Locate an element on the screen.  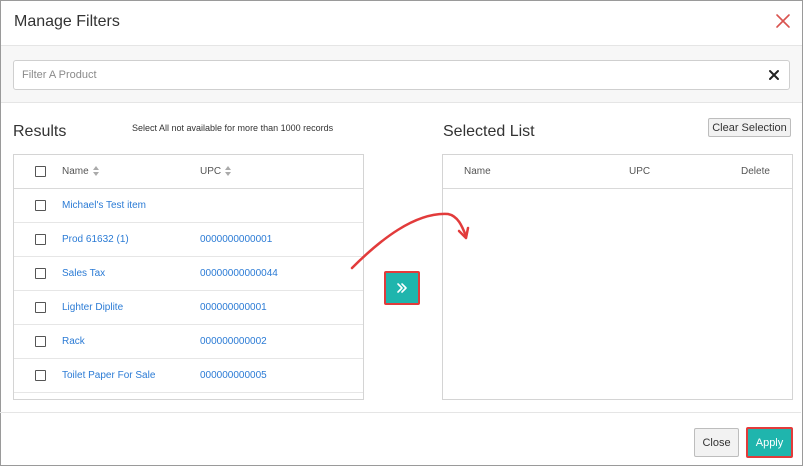
table-row: Michael's Test item is located at coordinates (188, 205).